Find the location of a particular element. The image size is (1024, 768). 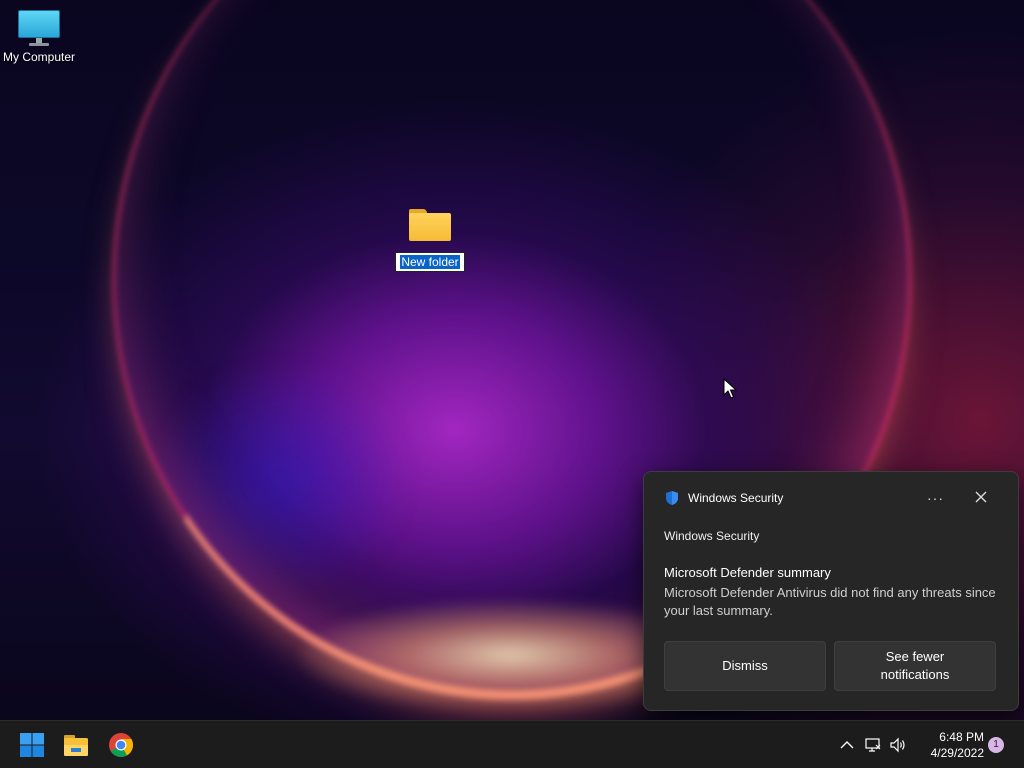

computer-icon is located at coordinates (39, 27).